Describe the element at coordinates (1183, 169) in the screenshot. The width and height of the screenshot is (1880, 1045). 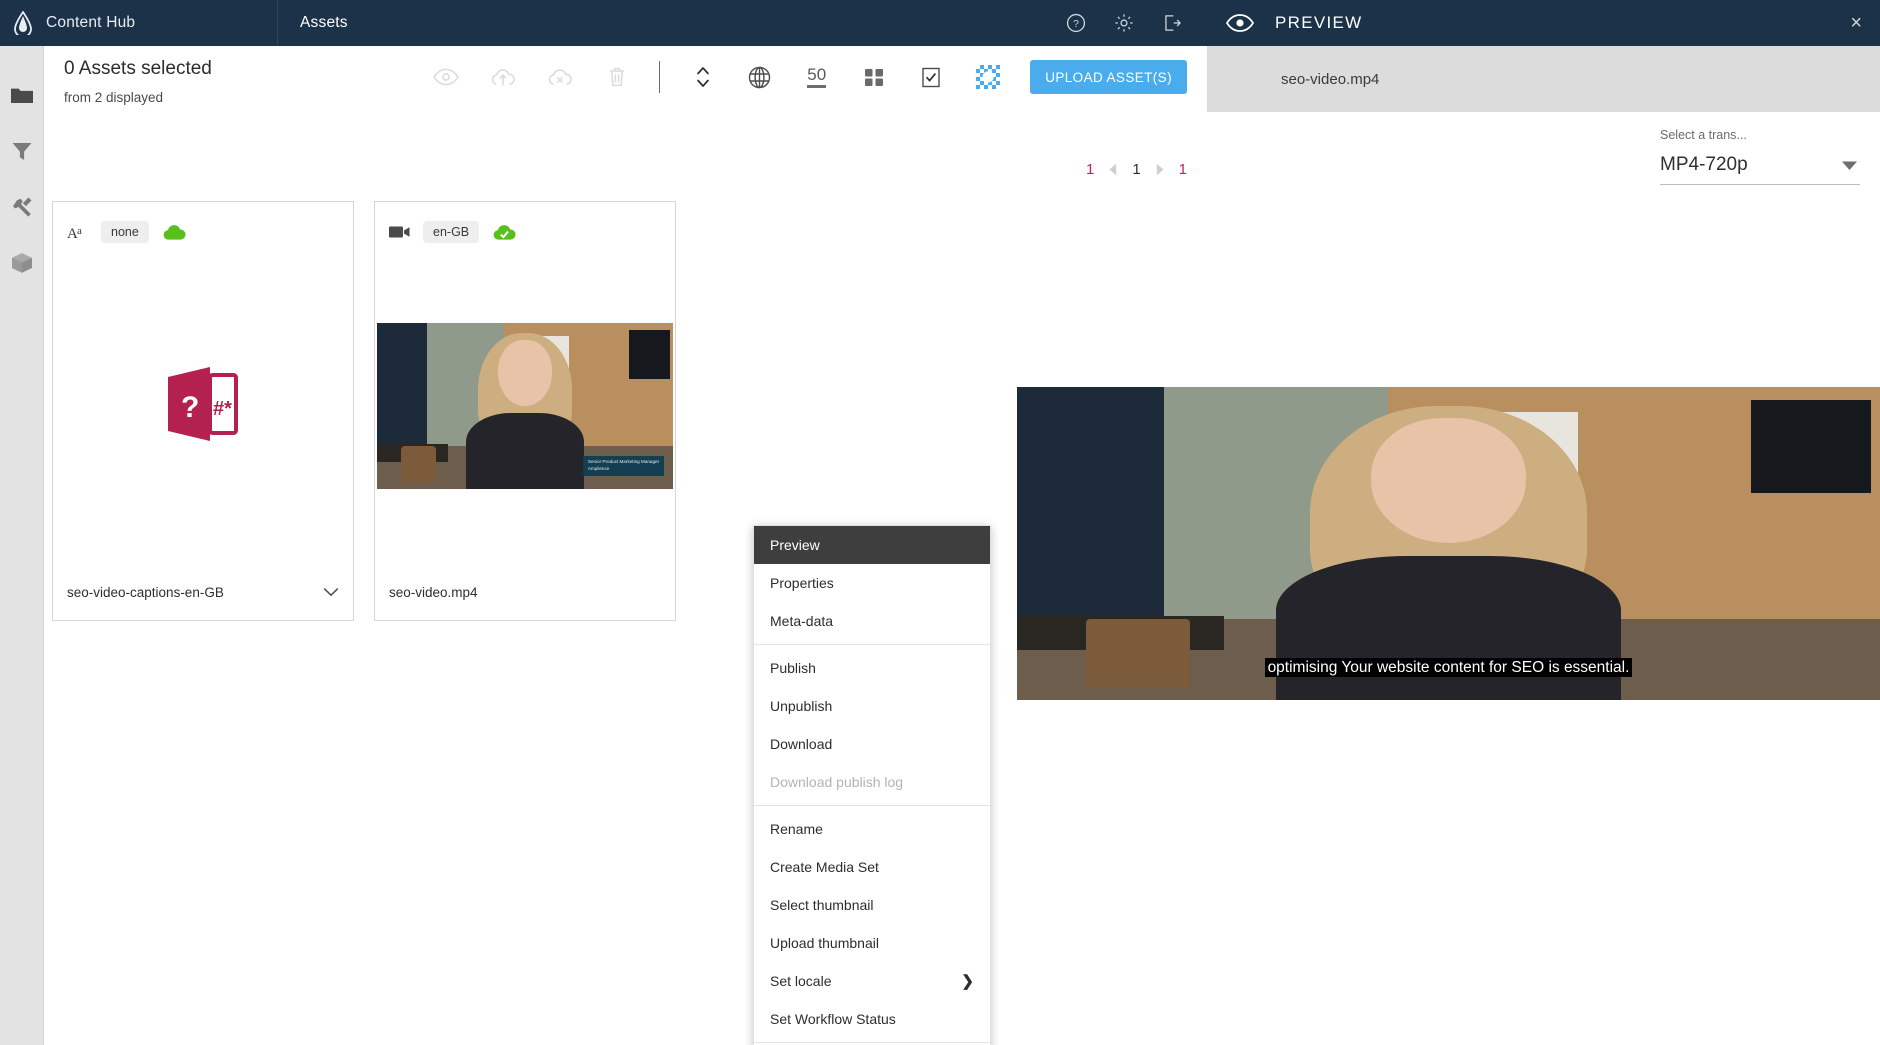
I see `pagination-last: 1` at that location.